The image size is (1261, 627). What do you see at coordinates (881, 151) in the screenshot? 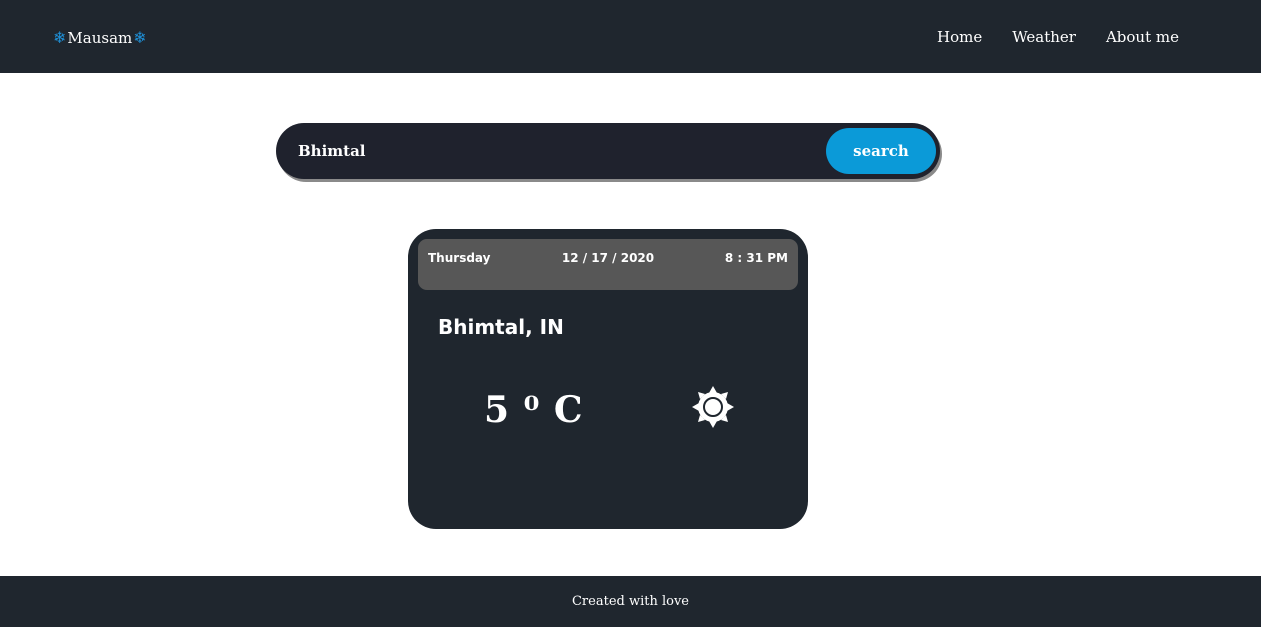
I see `search-button: search` at bounding box center [881, 151].